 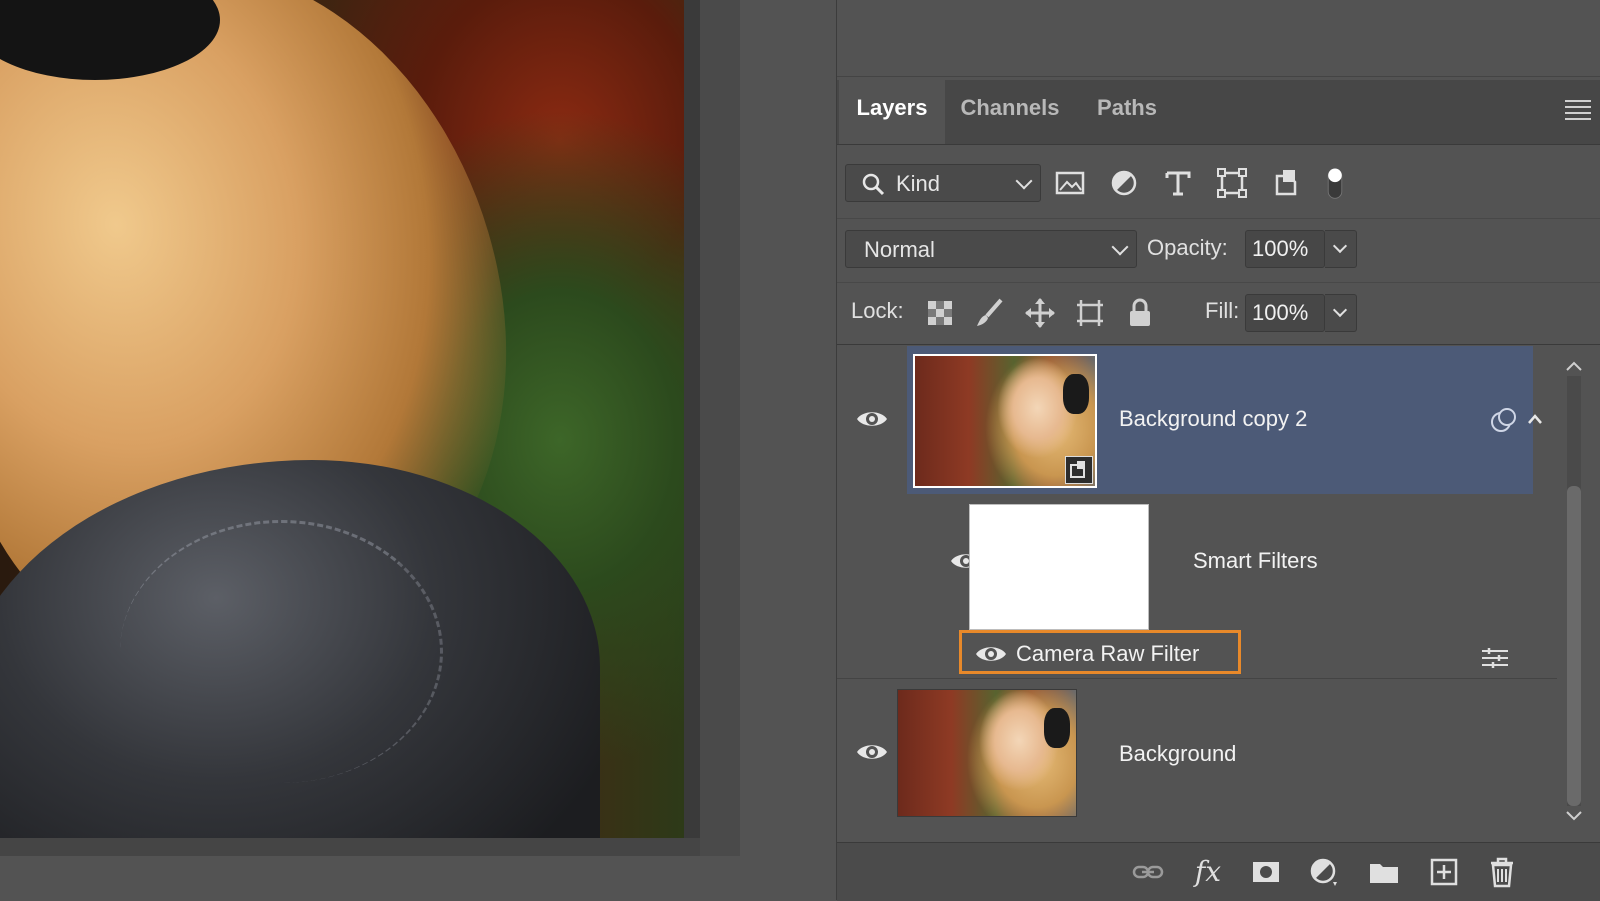 I want to click on lock-brush-icon, so click(x=990, y=313).